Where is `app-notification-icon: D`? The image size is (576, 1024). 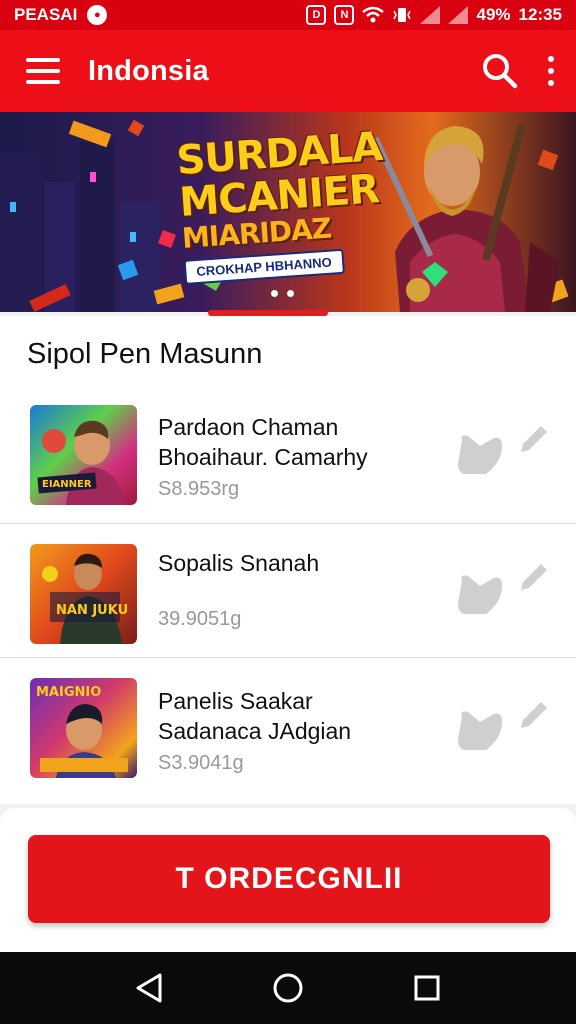
app-notification-icon: D is located at coordinates (316, 15).